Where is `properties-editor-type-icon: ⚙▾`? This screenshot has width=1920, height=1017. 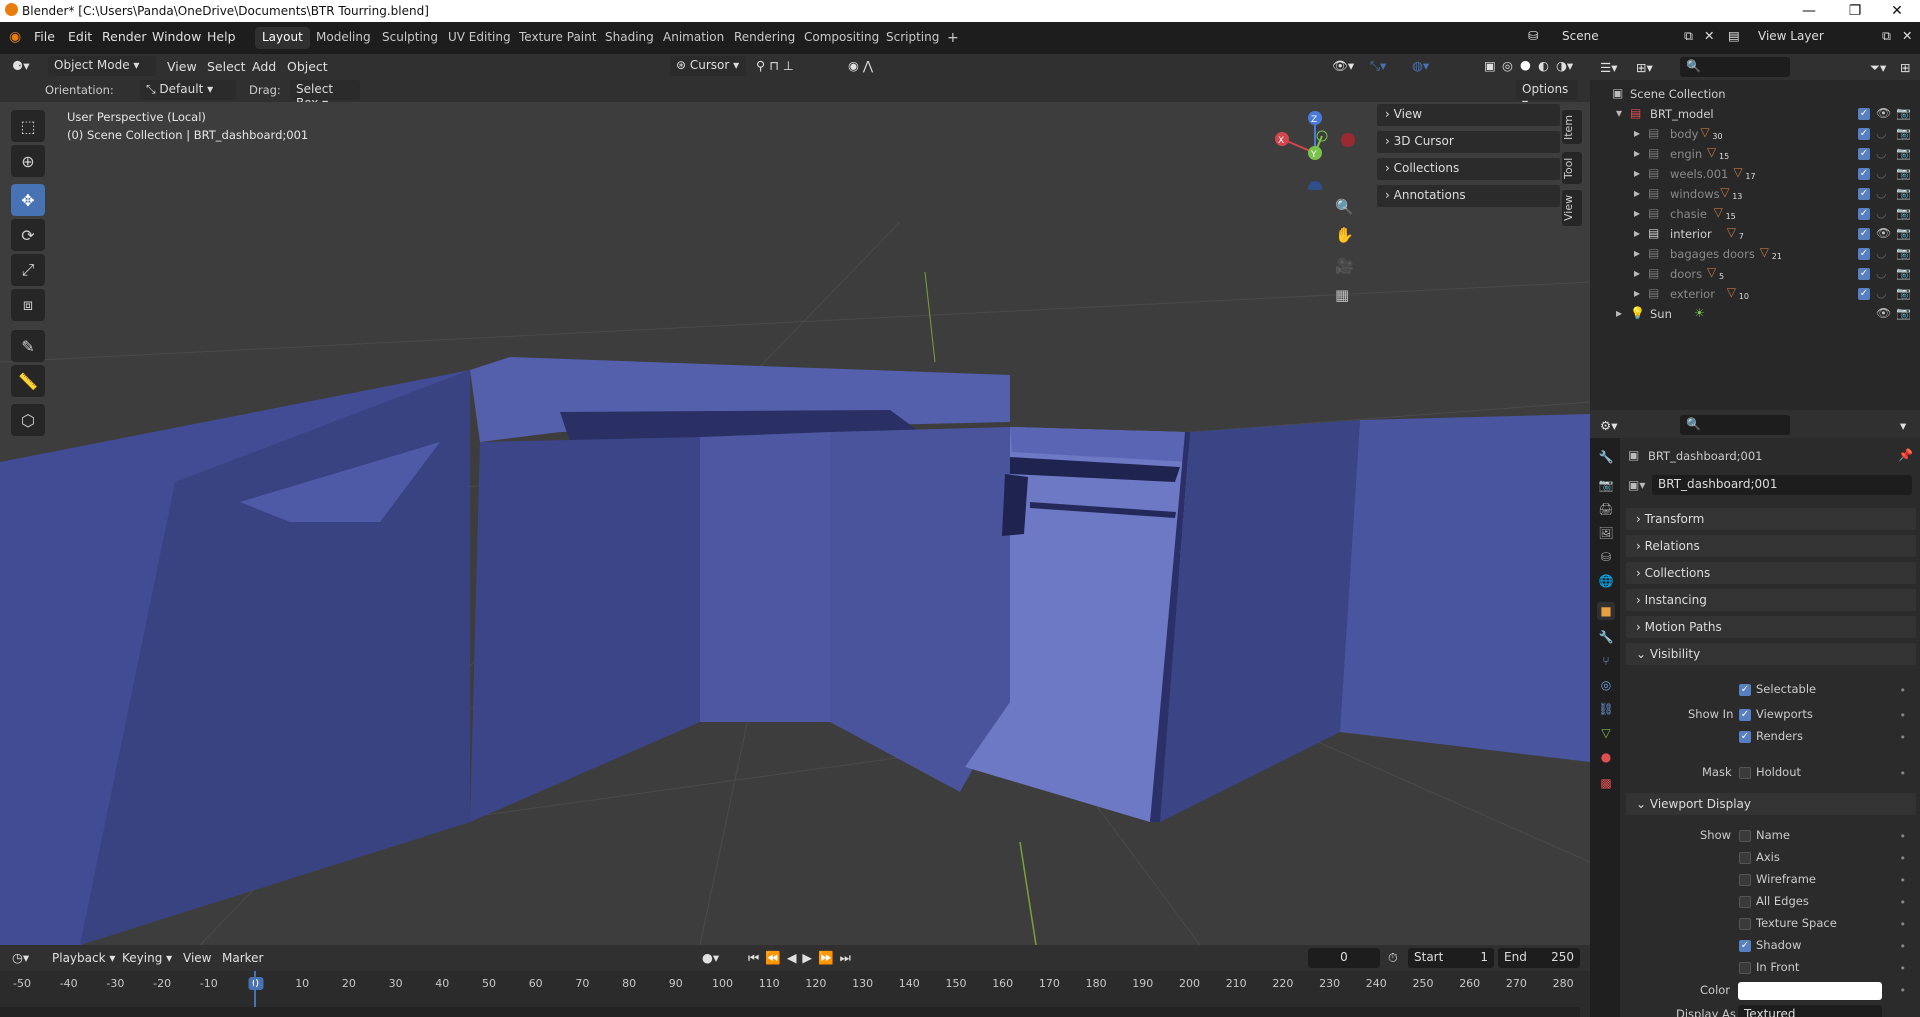 properties-editor-type-icon: ⚙▾ is located at coordinates (1608, 425).